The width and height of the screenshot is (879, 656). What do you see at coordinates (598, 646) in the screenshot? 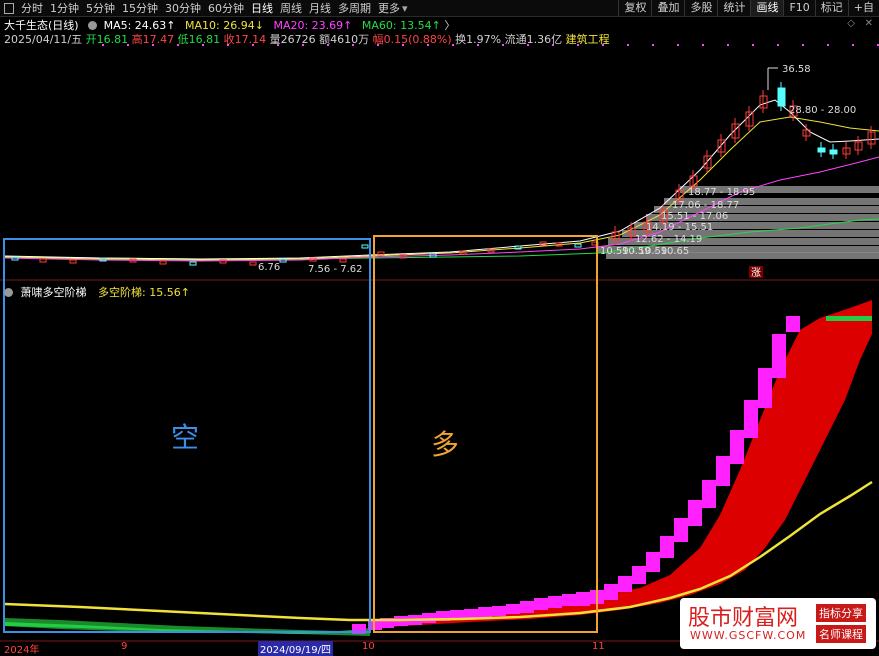
I see `date-axis-month-11: 11` at bounding box center [598, 646].